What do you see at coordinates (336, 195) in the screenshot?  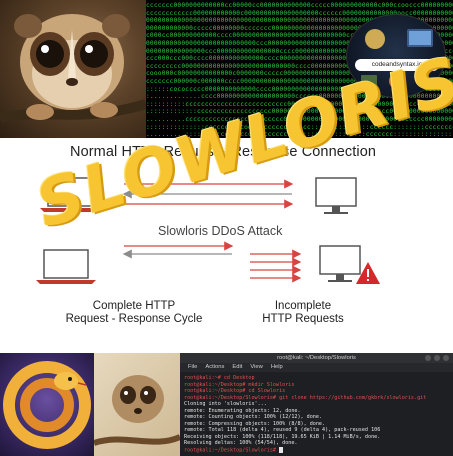 I see `server-monitor-icon` at bounding box center [336, 195].